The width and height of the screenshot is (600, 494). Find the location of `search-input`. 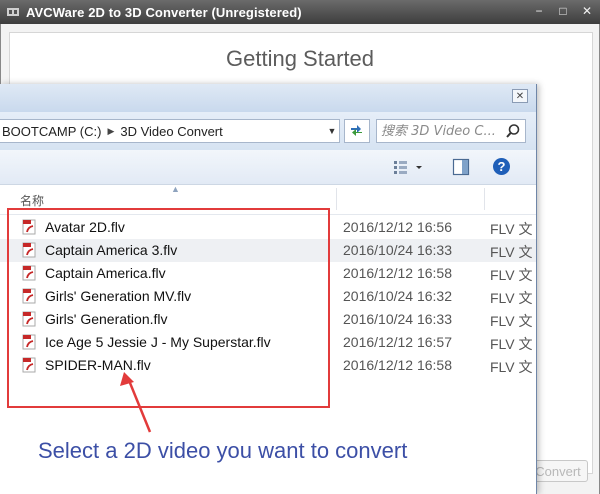

search-input is located at coordinates (441, 131).